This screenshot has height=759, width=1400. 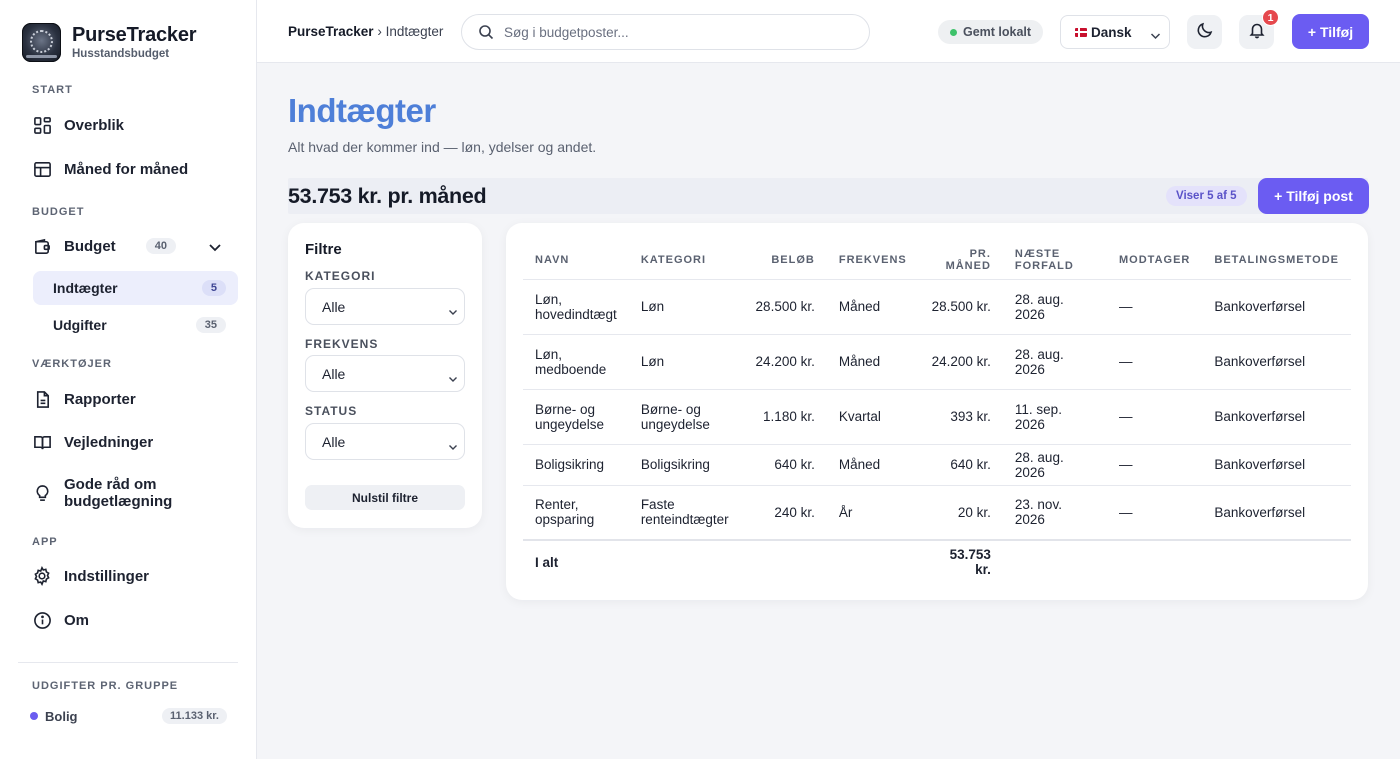 I want to click on section-label-tools: VÆRKTØJER, so click(x=72, y=364).